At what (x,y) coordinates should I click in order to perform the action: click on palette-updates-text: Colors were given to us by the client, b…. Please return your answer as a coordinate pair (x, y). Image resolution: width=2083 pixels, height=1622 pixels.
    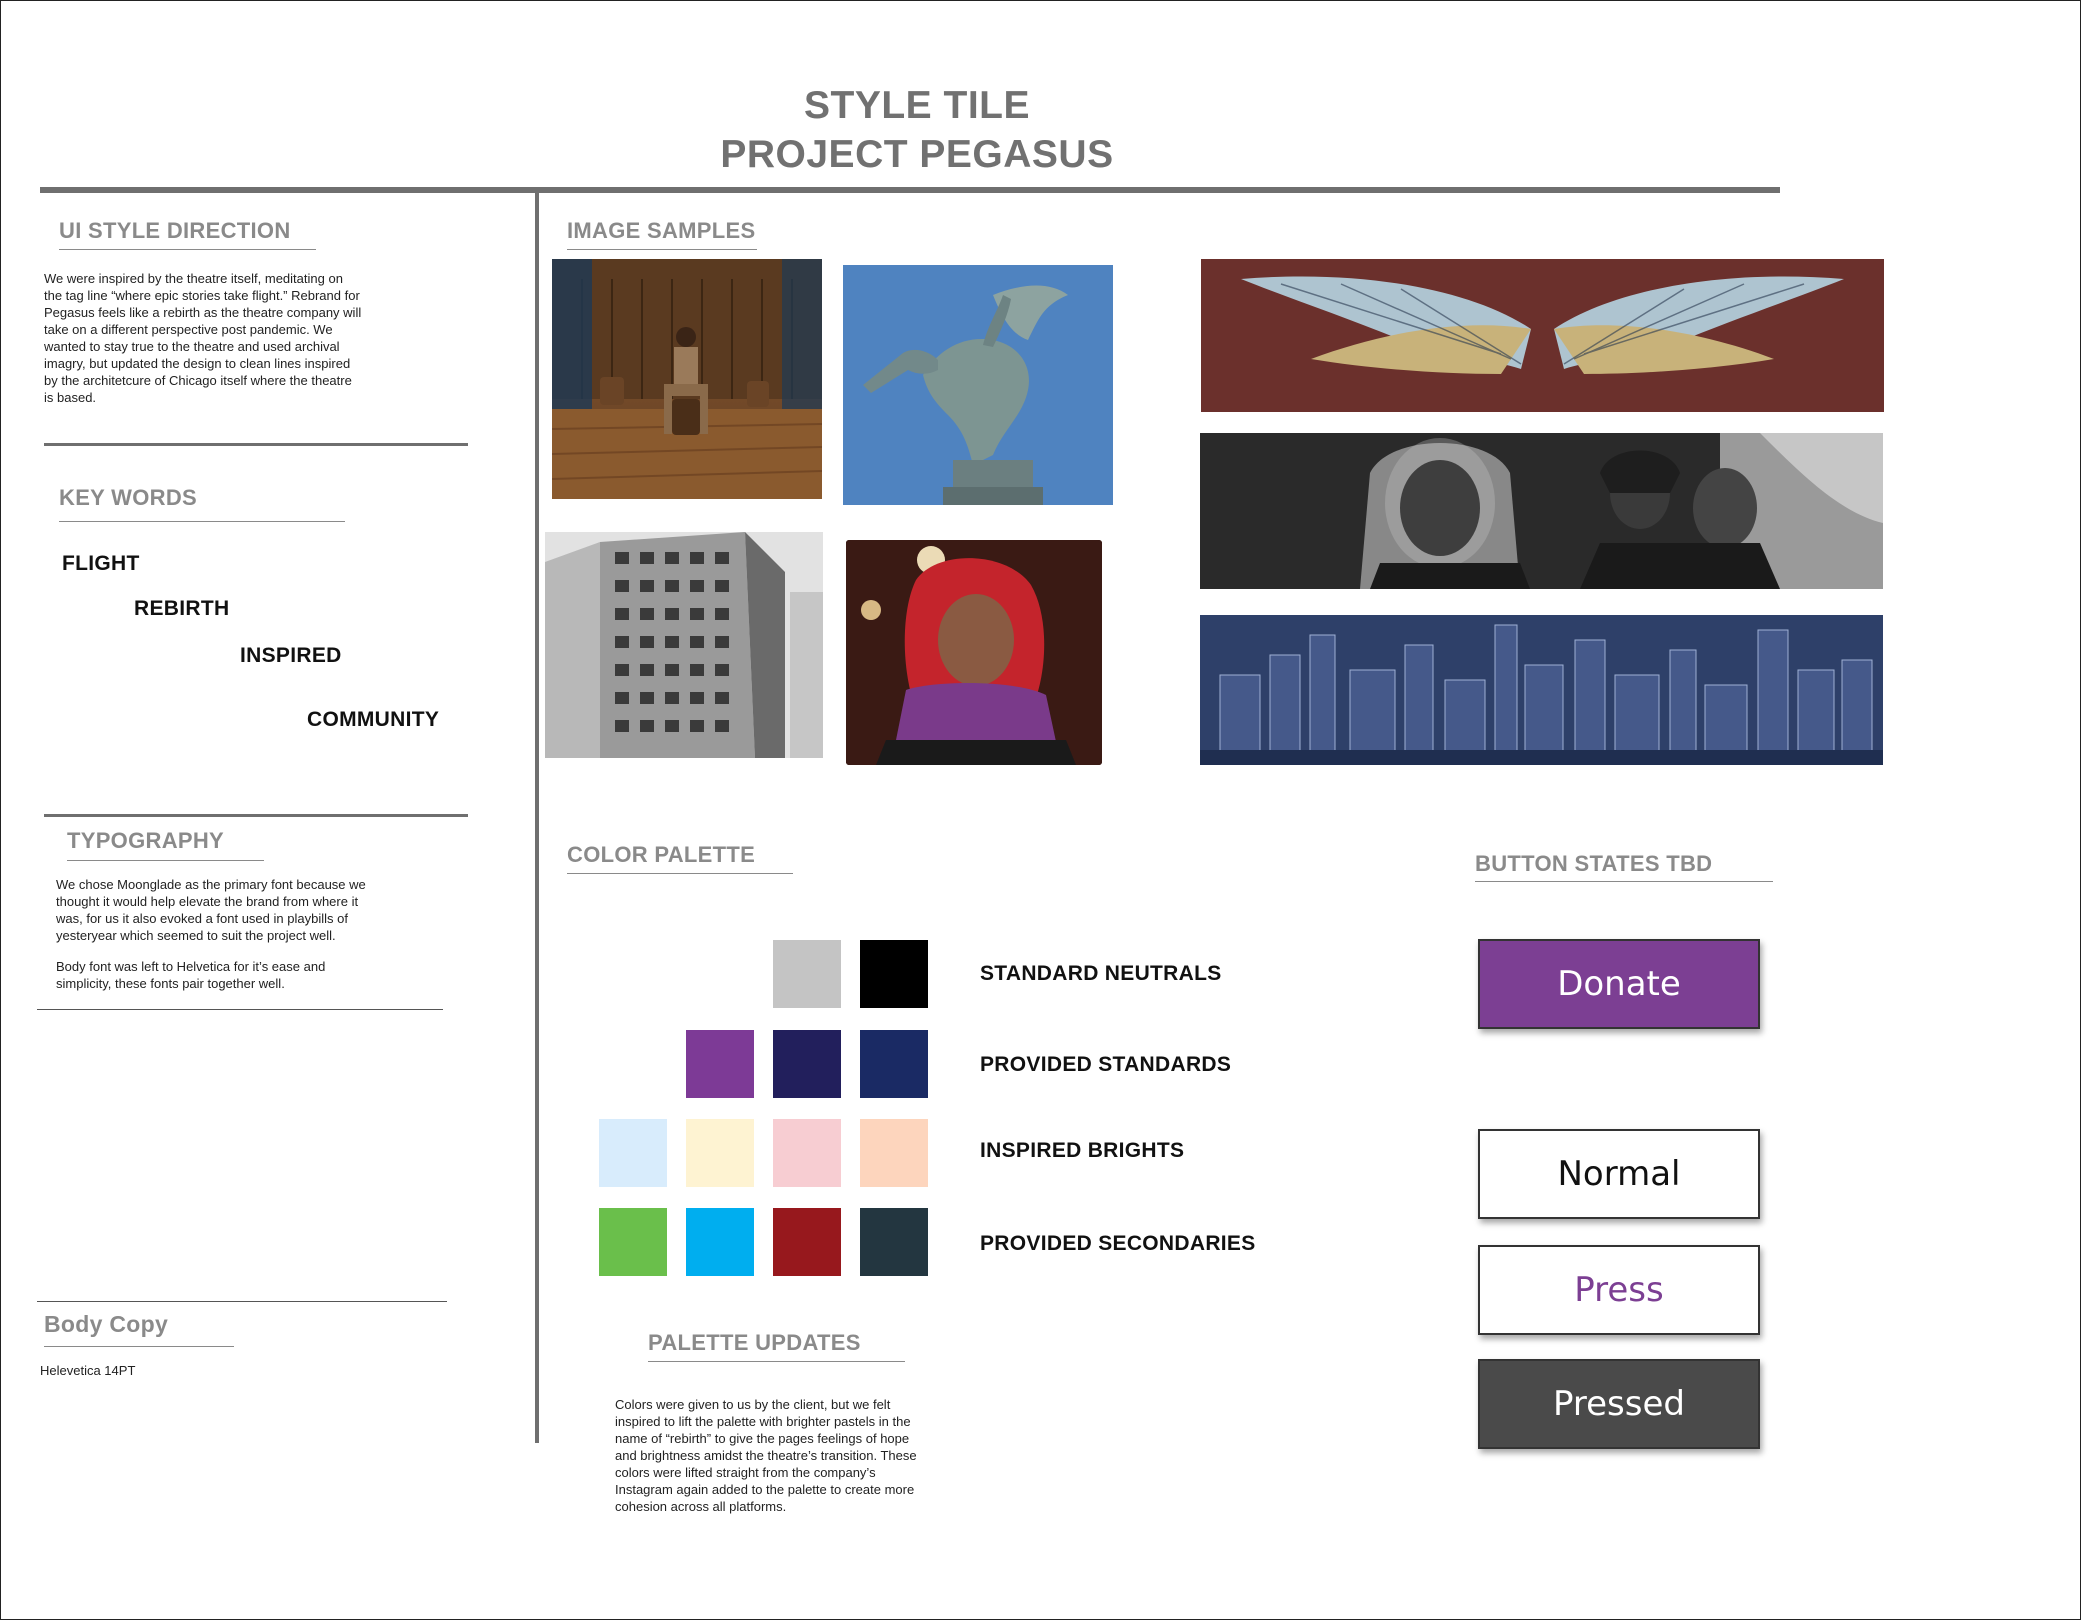
    Looking at the image, I should click on (766, 1455).